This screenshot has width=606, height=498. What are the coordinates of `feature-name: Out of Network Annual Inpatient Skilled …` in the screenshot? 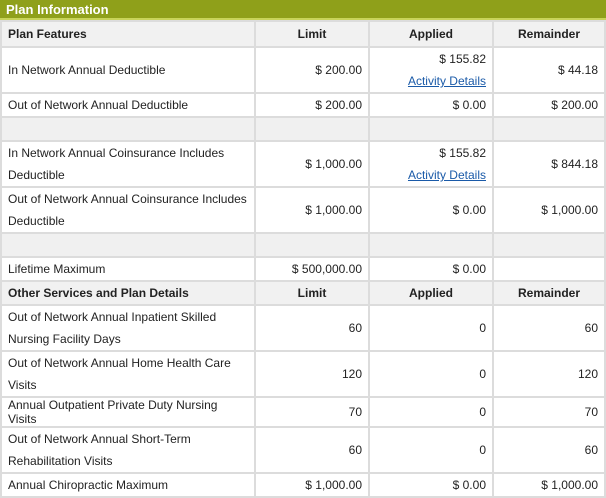 It's located at (128, 328).